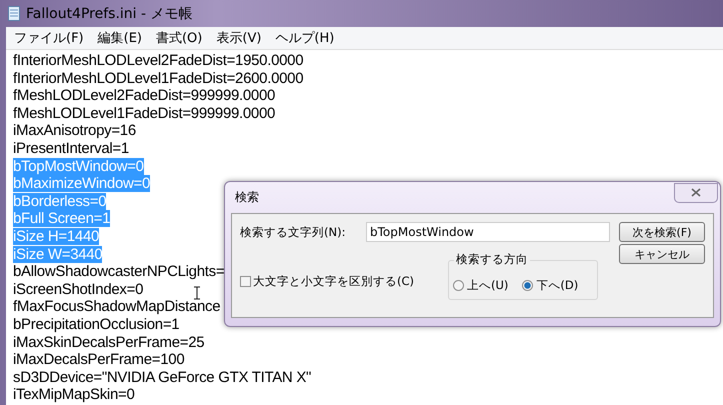 The image size is (723, 405). Describe the element at coordinates (304, 38) in the screenshot. I see `menu-item: ヘルプ(H)` at that location.